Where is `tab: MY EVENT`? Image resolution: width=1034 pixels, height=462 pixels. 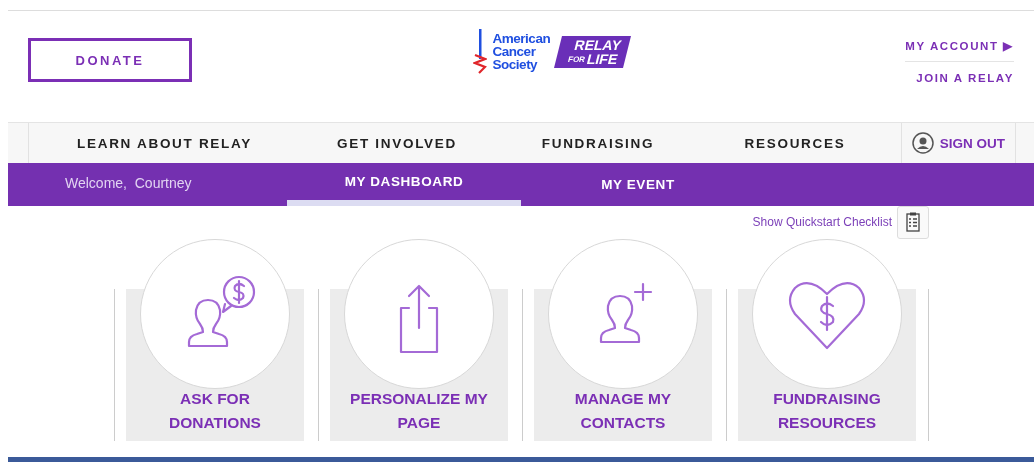 tab: MY EVENT is located at coordinates (638, 184).